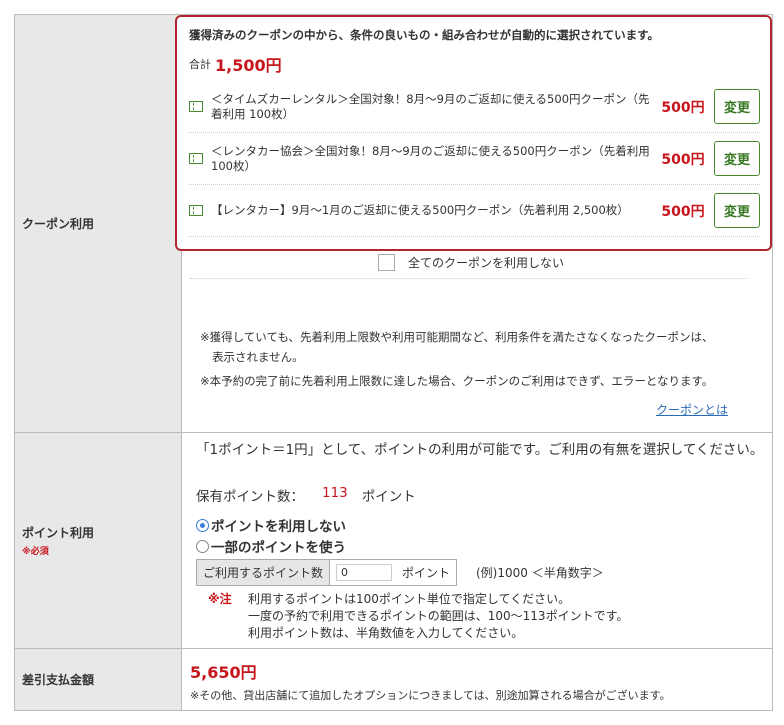 The height and width of the screenshot is (725, 784). Describe the element at coordinates (58, 224) in the screenshot. I see `coupon-label-text: クーポン利用` at that location.